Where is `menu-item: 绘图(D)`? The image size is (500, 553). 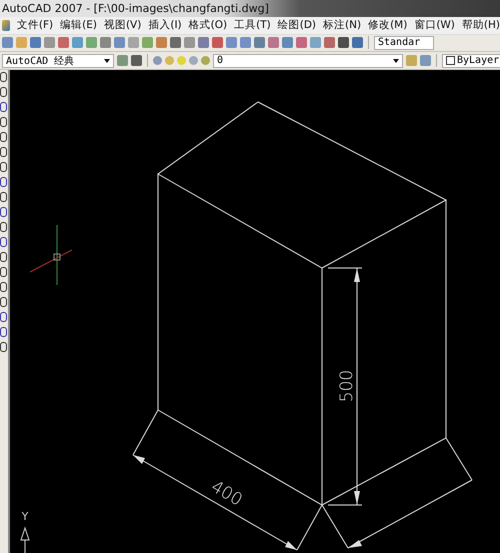
menu-item: 绘图(D) is located at coordinates (297, 25).